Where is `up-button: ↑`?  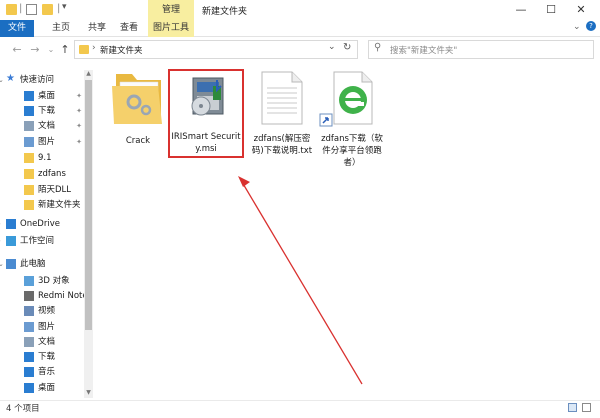 up-button: ↑ is located at coordinates (65, 50).